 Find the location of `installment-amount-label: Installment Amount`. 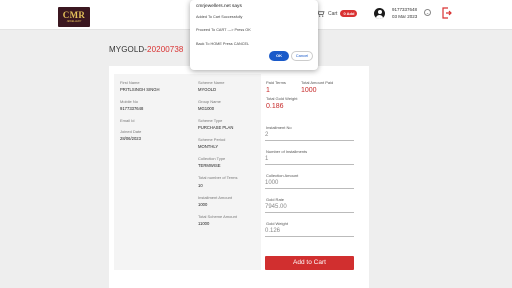

installment-amount-label: Installment Amount is located at coordinates (215, 197).